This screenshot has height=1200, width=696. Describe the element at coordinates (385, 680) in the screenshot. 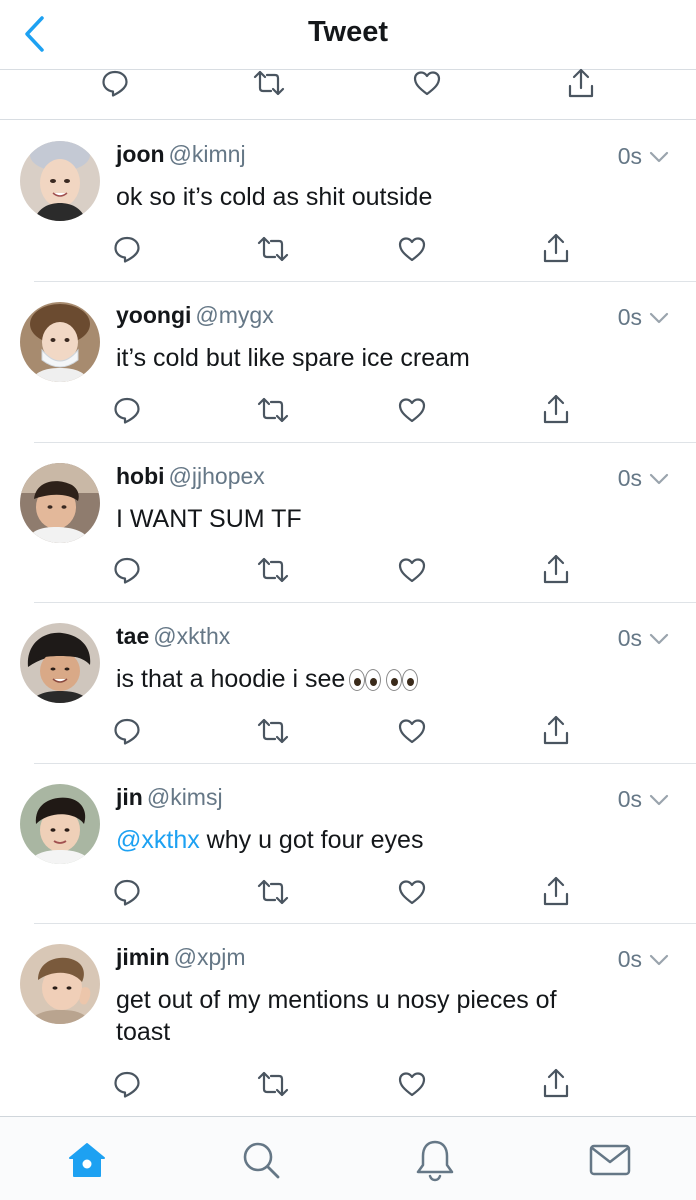

I see `eyes-emoji` at that location.